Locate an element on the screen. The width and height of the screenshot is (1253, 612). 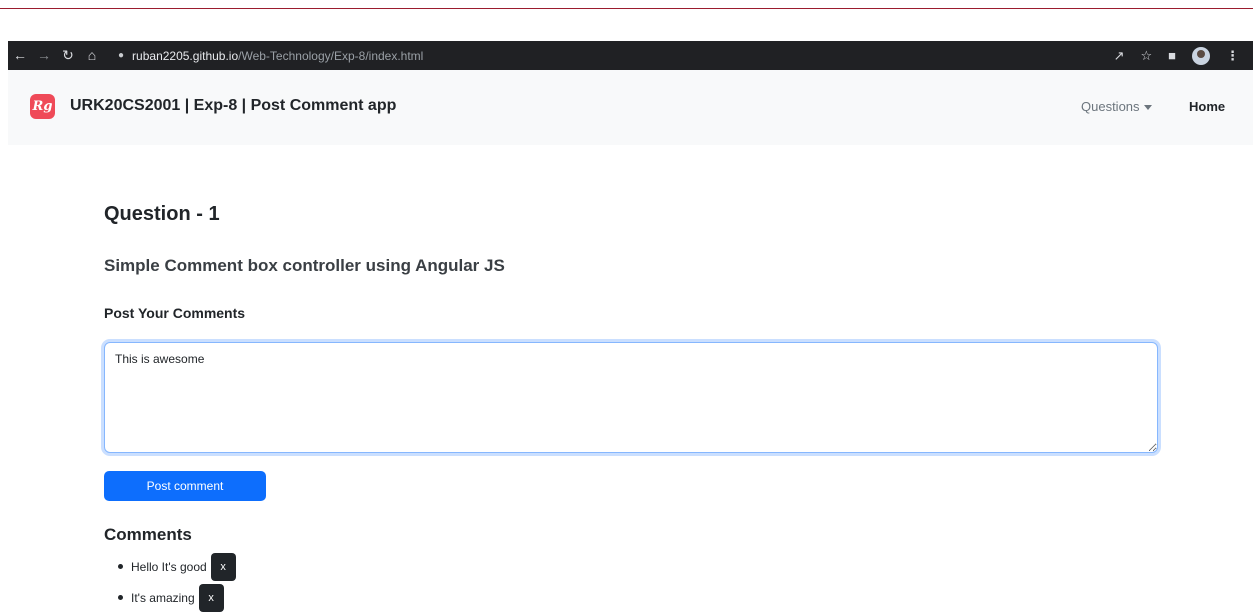
url-path: /Web-Technology/Exp-8/index.html is located at coordinates (331, 55).